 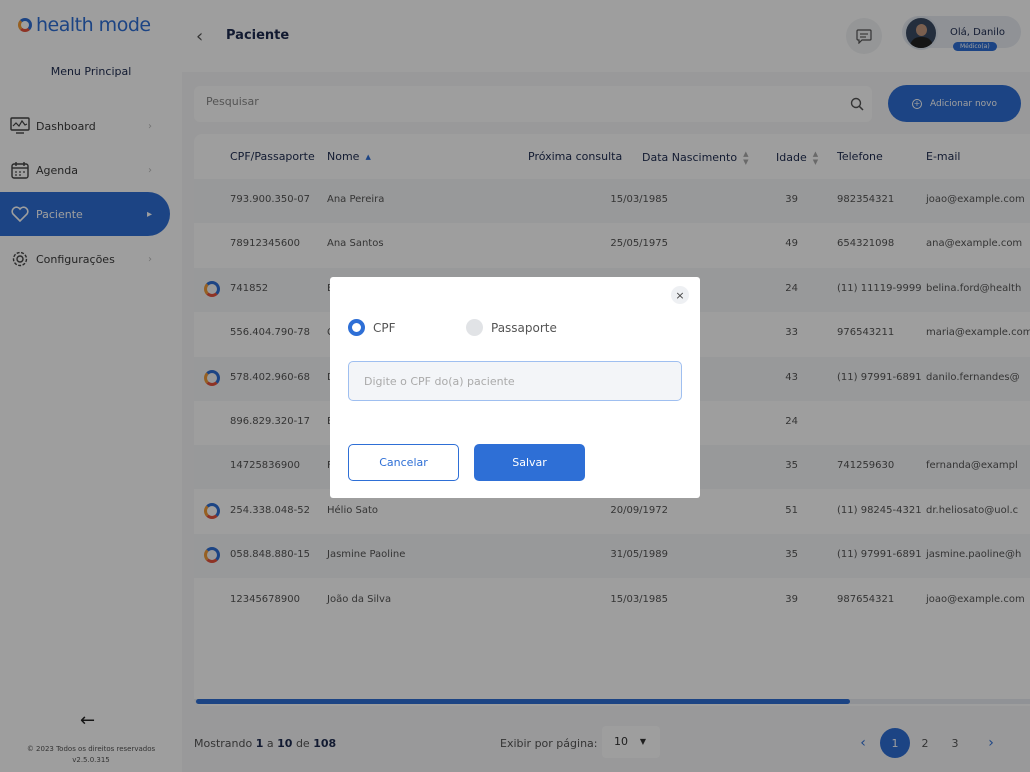 What do you see at coordinates (529, 462) in the screenshot?
I see `save-button: Salvar` at bounding box center [529, 462].